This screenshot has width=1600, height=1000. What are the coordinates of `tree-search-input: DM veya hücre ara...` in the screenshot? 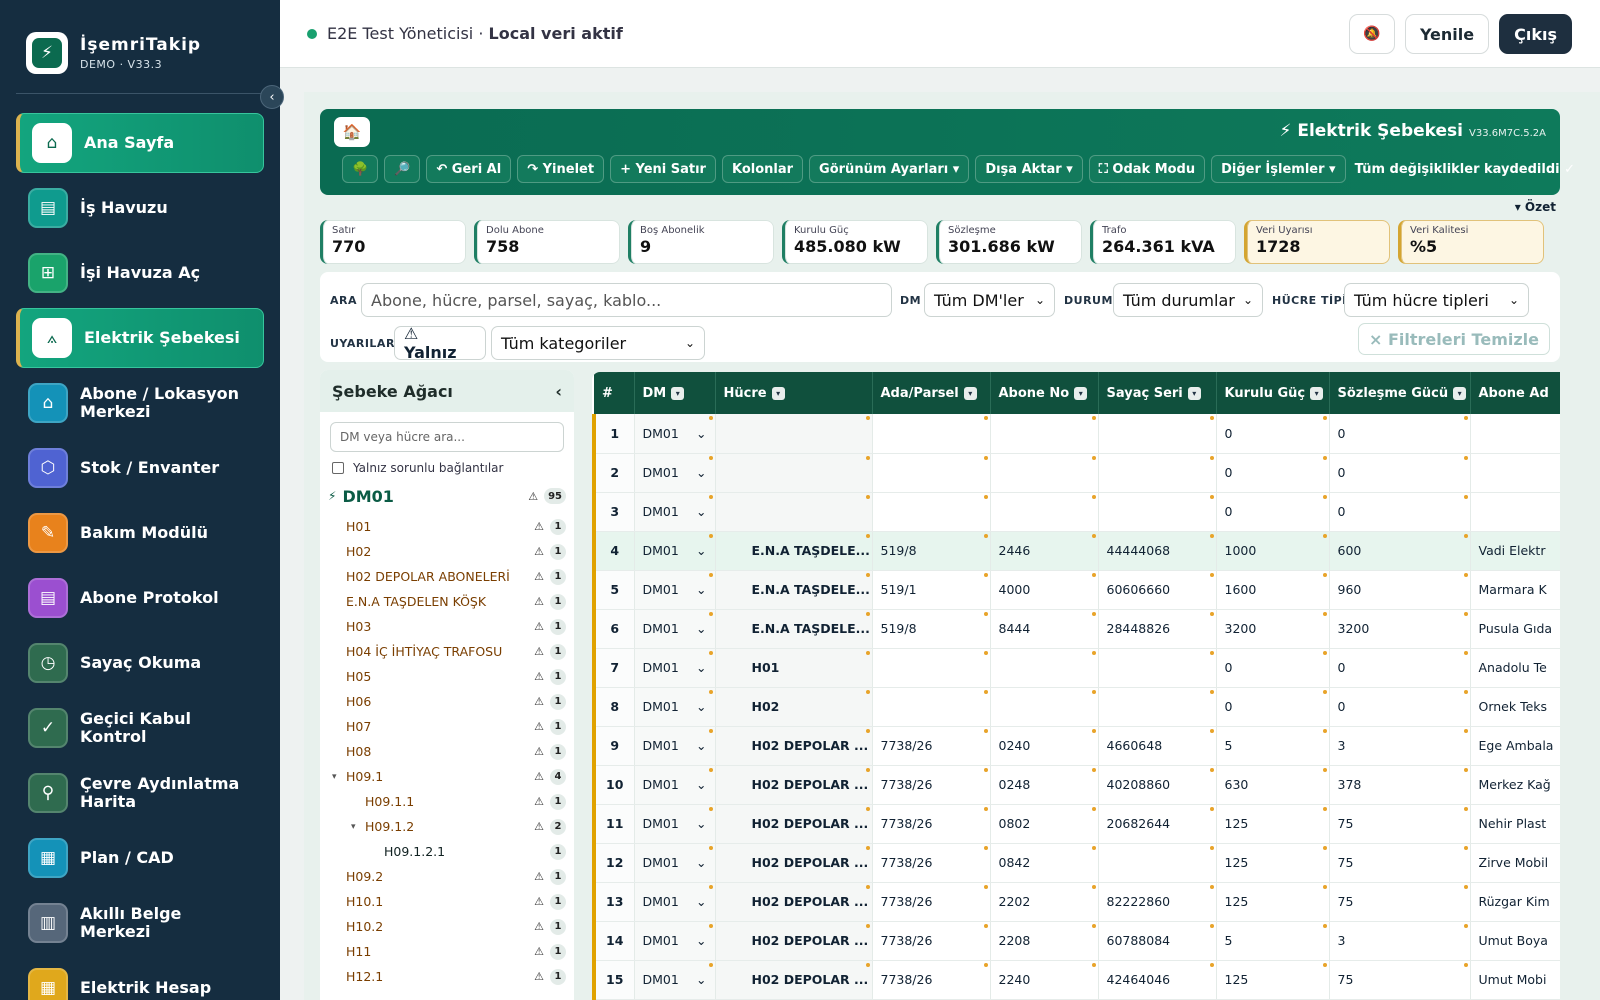 It's located at (447, 437).